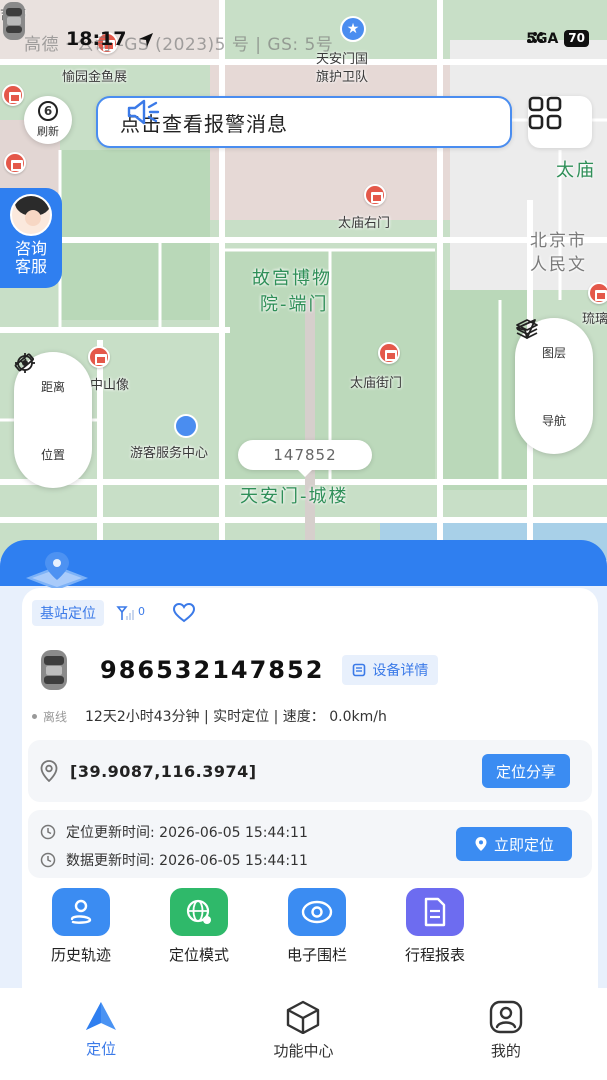  I want to click on customer-support-button: 咨询客服, so click(31, 238).